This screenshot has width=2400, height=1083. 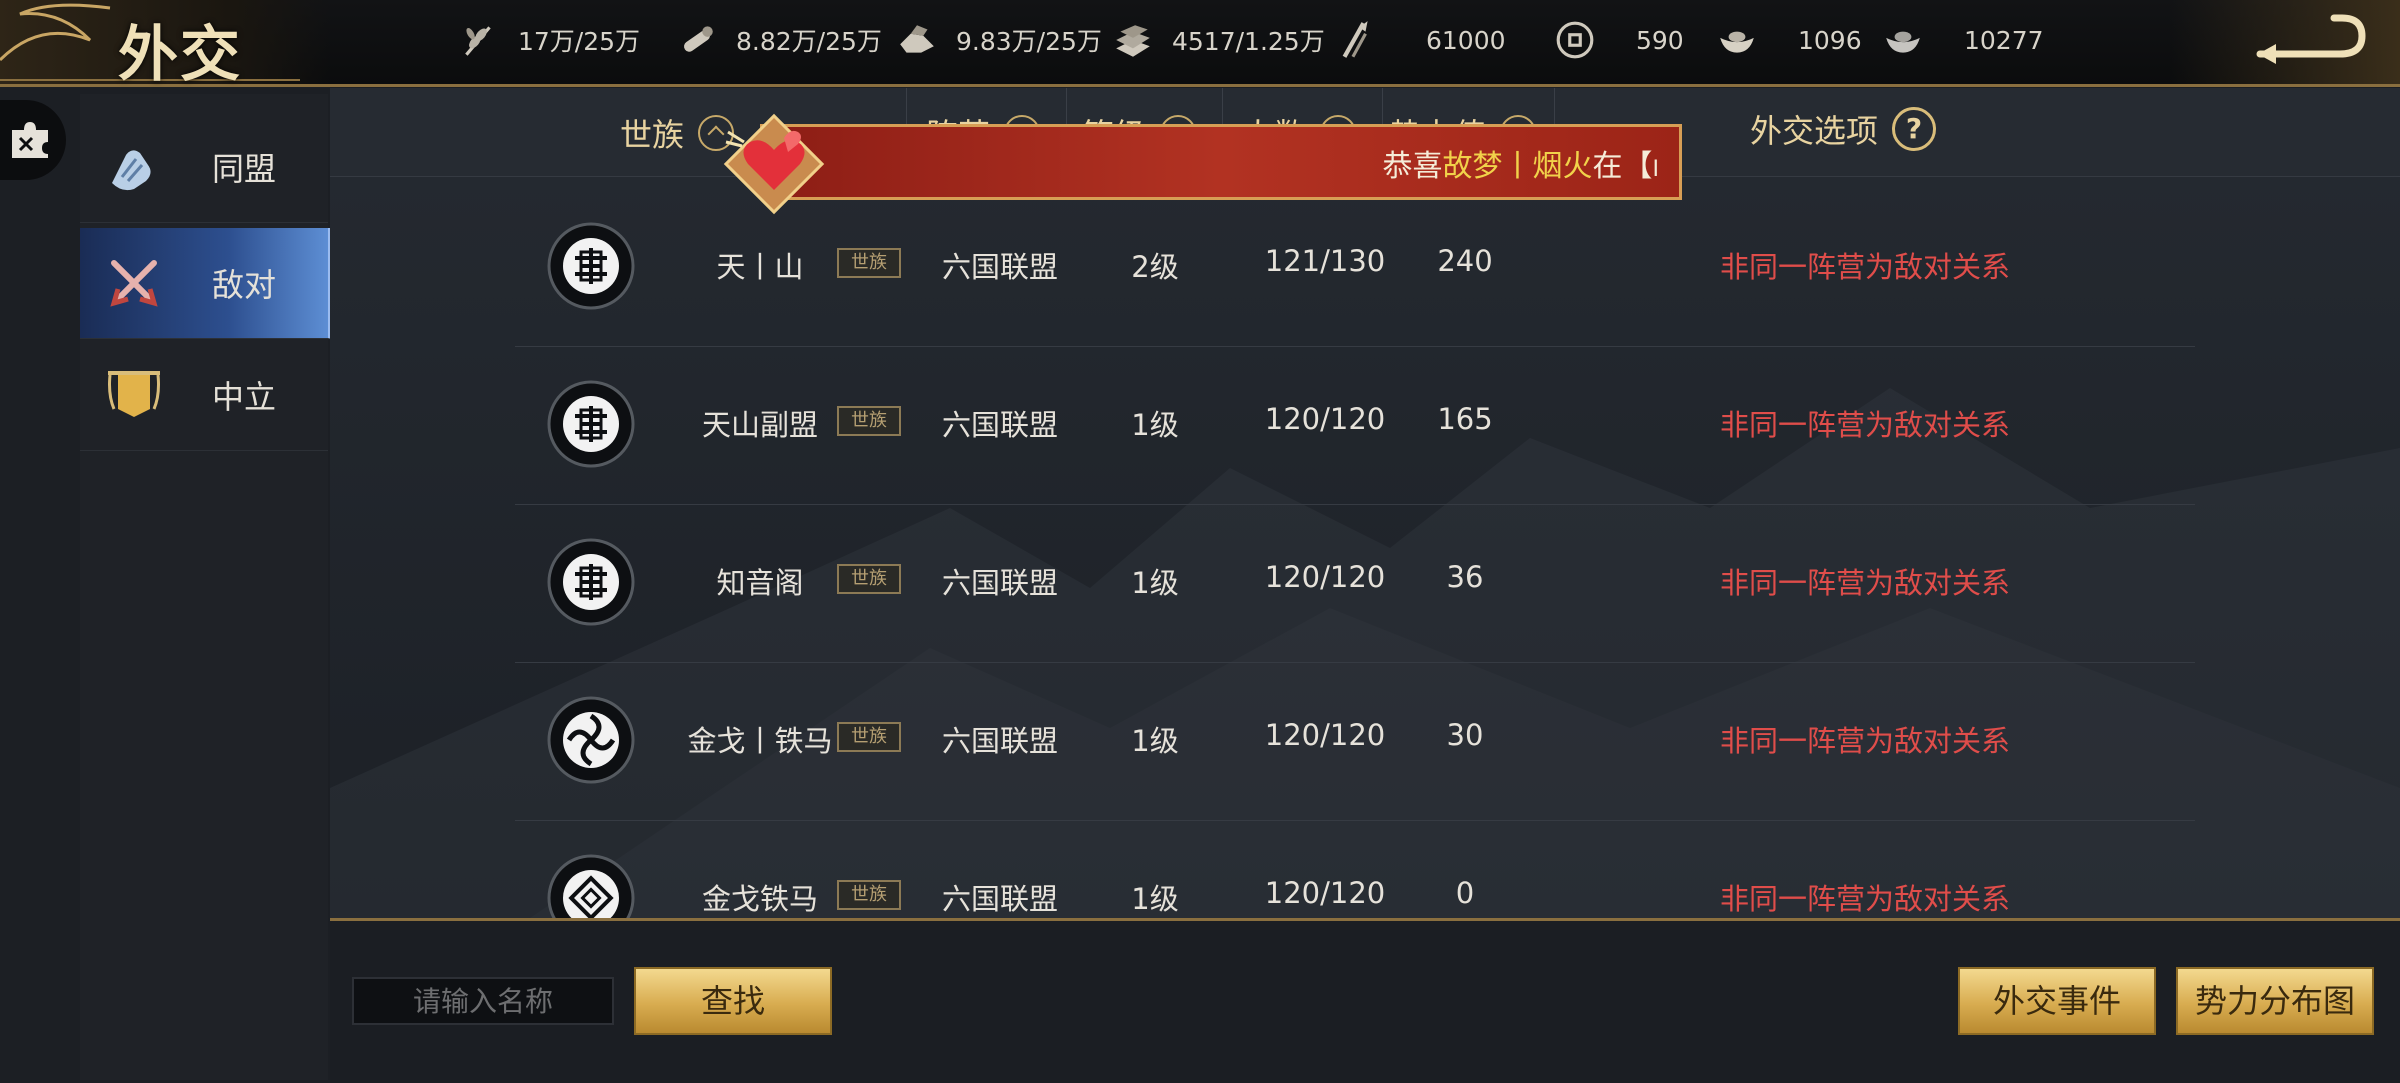 I want to click on sidebar-item-alliance: 同盟, so click(x=204, y=167).